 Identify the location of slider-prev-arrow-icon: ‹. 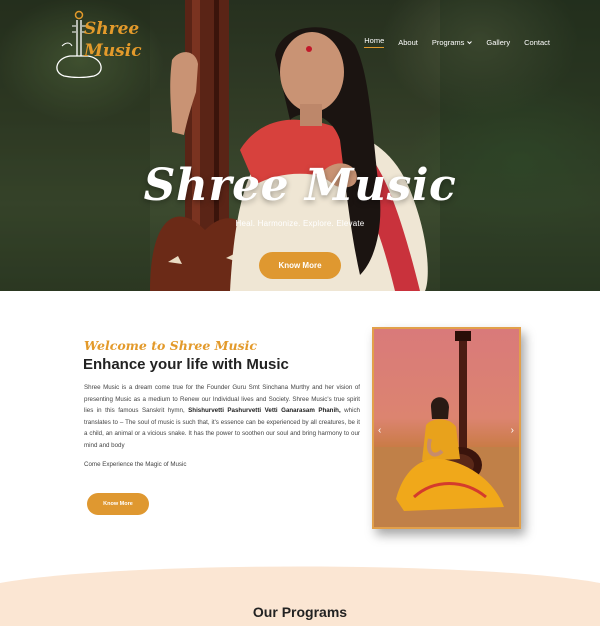
(379, 430).